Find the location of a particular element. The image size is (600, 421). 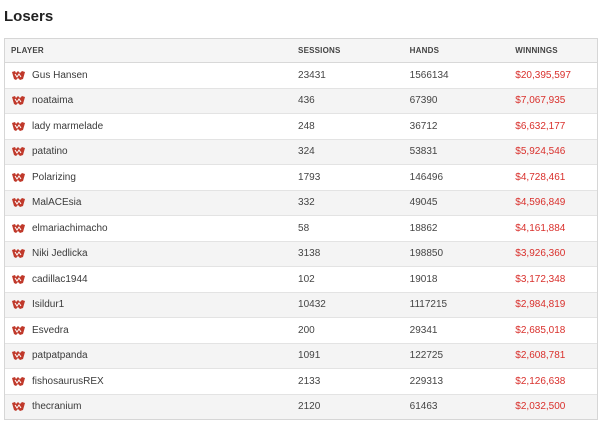

hands-cell: 19018 is located at coordinates (423, 279).